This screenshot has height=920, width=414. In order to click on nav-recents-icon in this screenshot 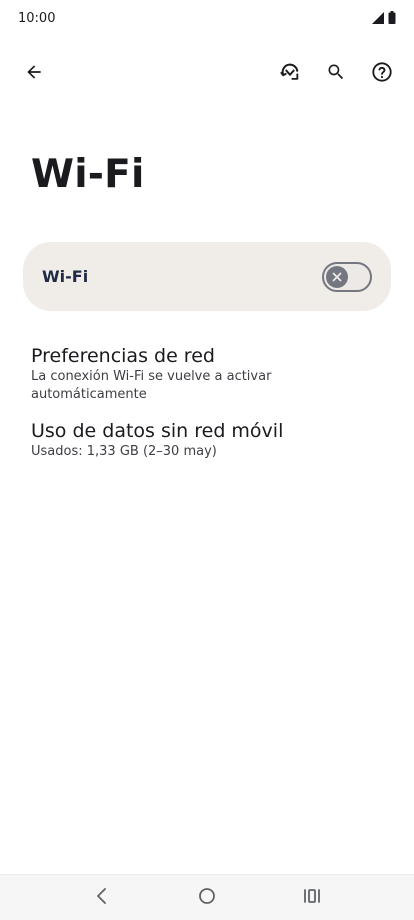, I will do `click(312, 898)`.